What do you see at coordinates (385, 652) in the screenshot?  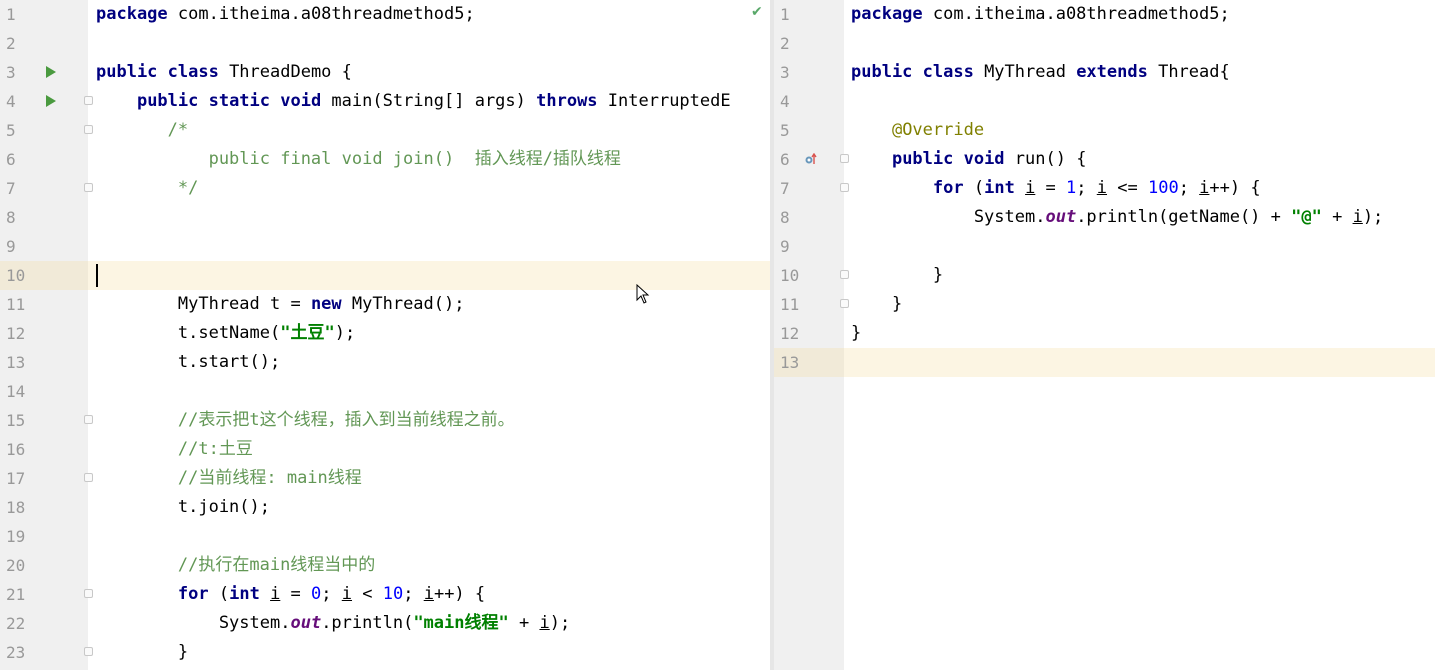 I see `left-code-line: 23 }` at bounding box center [385, 652].